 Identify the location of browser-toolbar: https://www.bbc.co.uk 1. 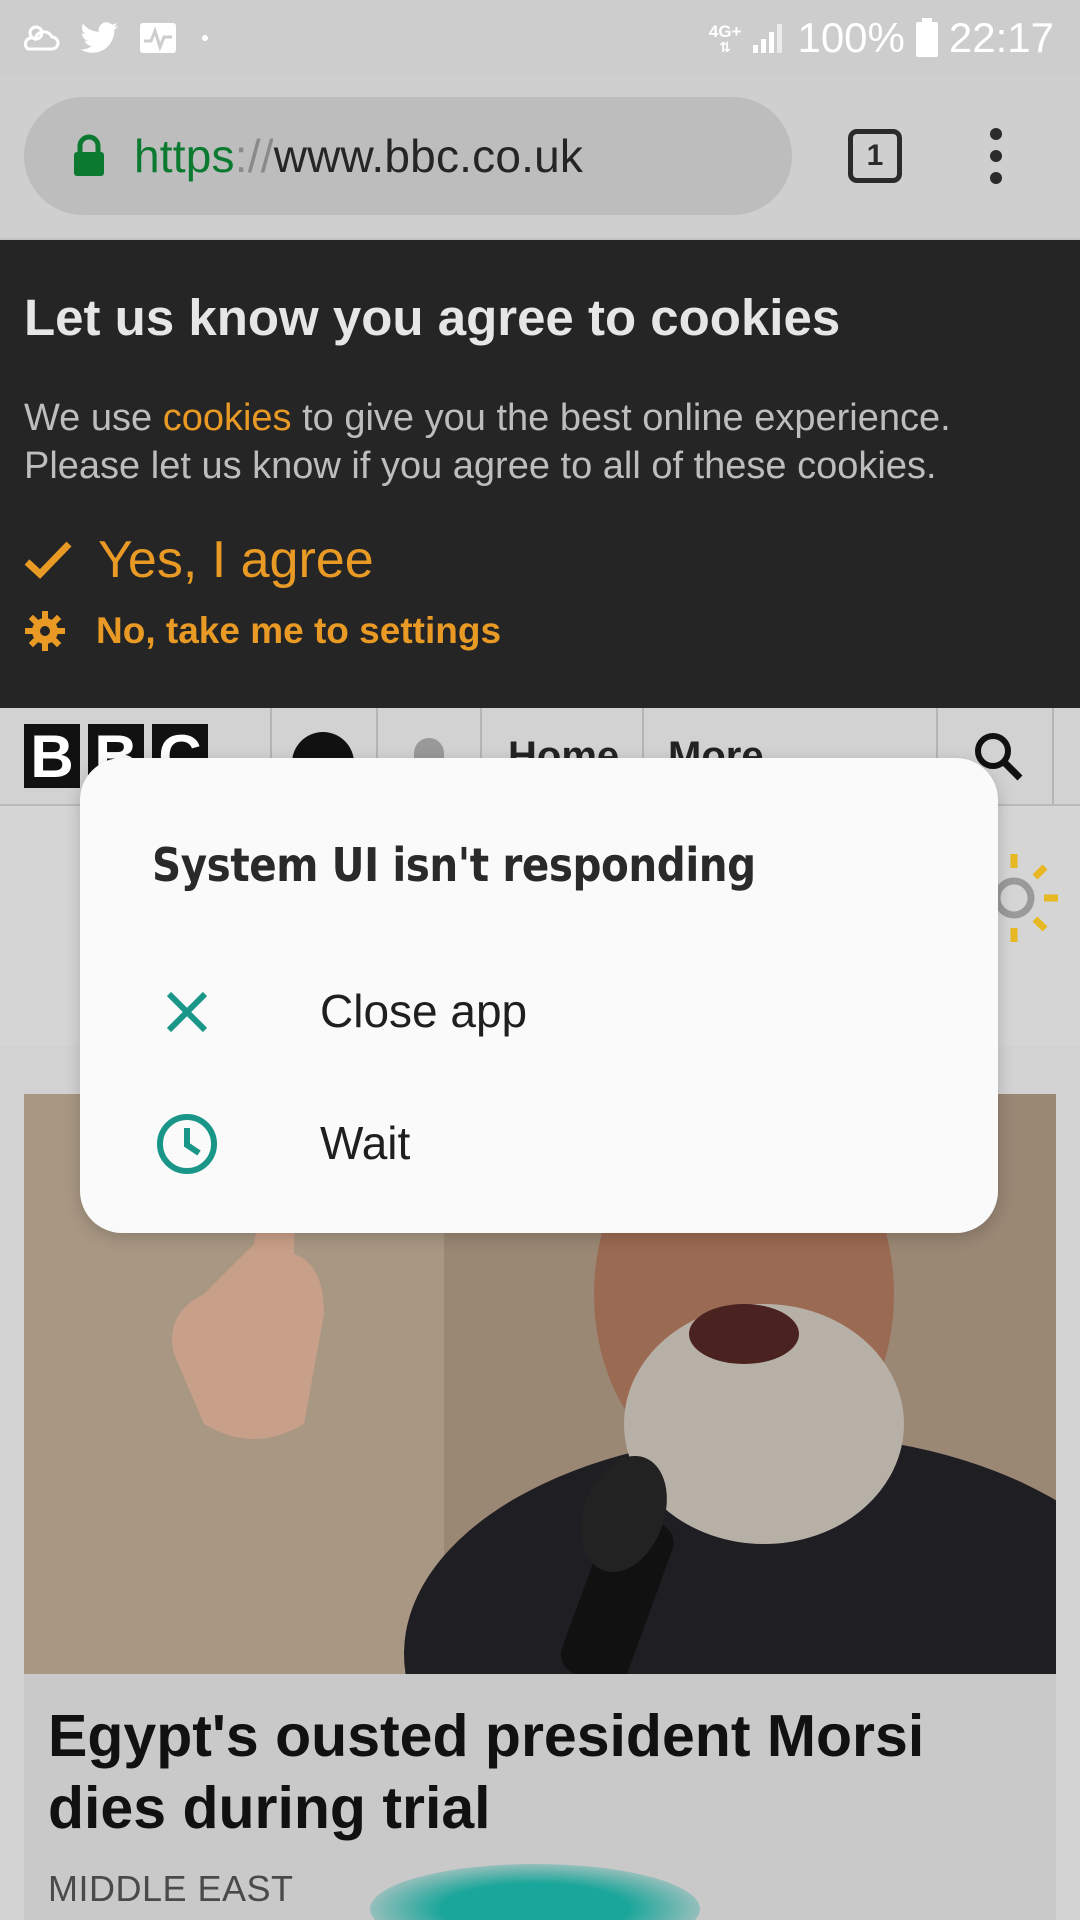
(540, 158).